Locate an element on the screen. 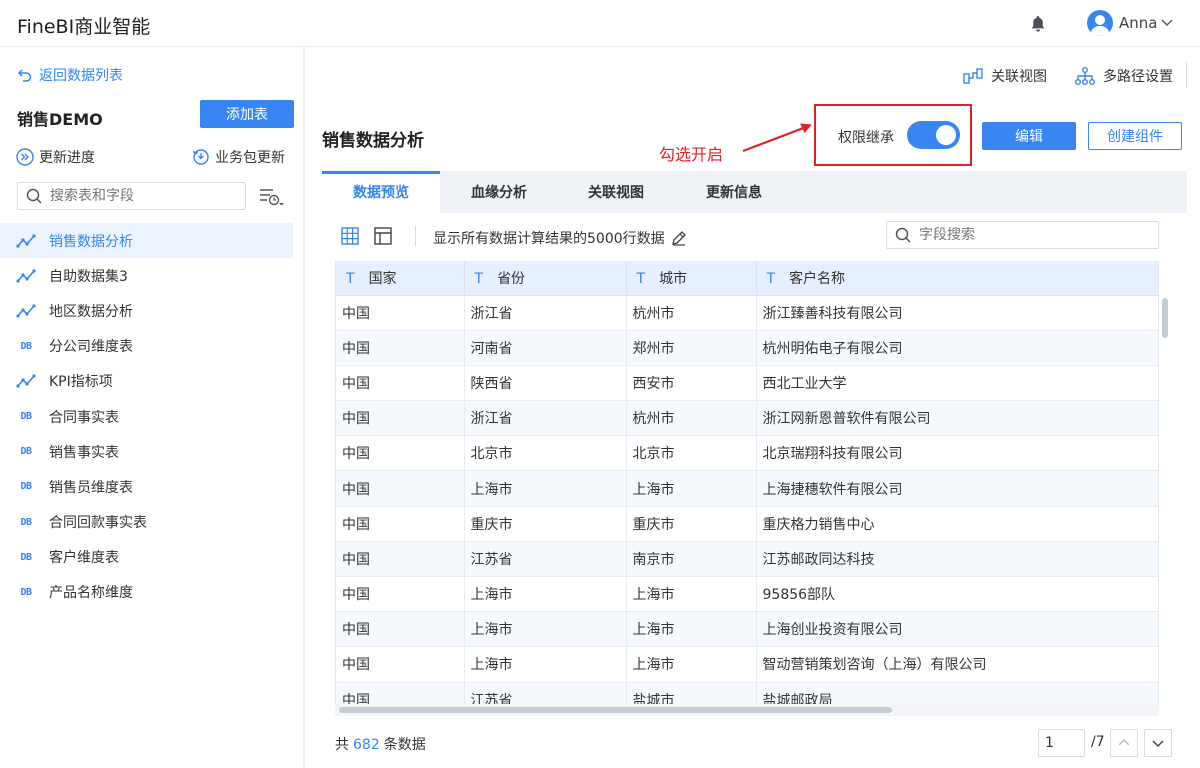 The height and width of the screenshot is (768, 1200). edit-pencil-icon is located at coordinates (679, 238).